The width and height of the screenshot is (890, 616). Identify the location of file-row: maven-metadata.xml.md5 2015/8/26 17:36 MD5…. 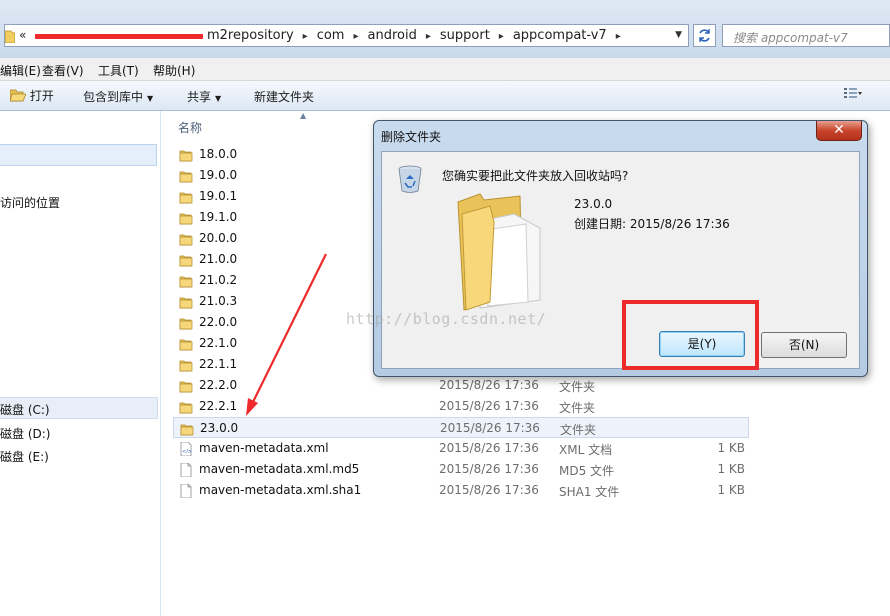
(461, 469).